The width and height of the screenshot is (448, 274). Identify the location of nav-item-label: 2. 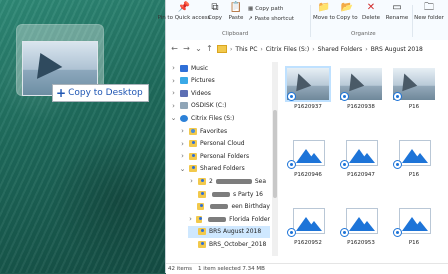
(211, 181).